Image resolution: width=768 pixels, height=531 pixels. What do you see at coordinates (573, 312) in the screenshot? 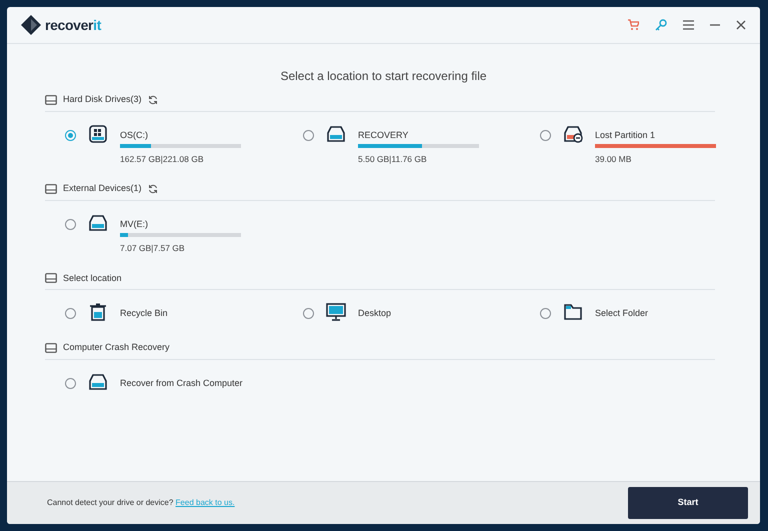
I see `folder-icon` at bounding box center [573, 312].